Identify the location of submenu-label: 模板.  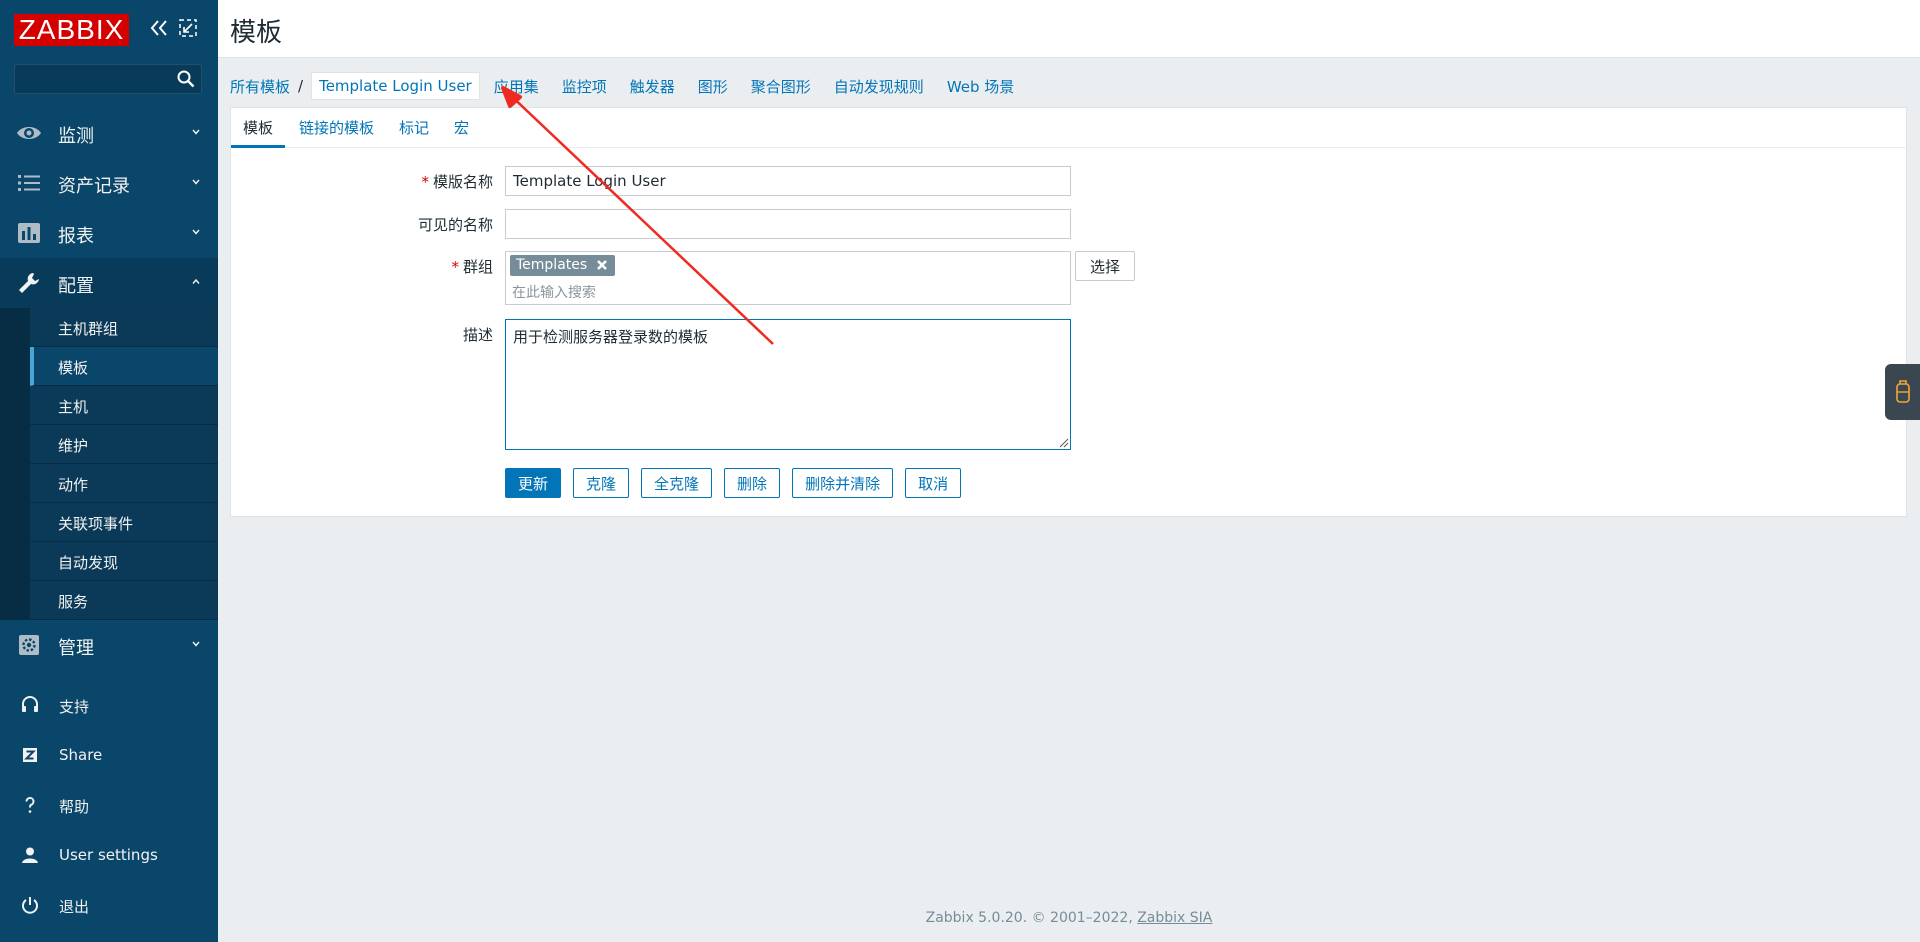
(73, 368).